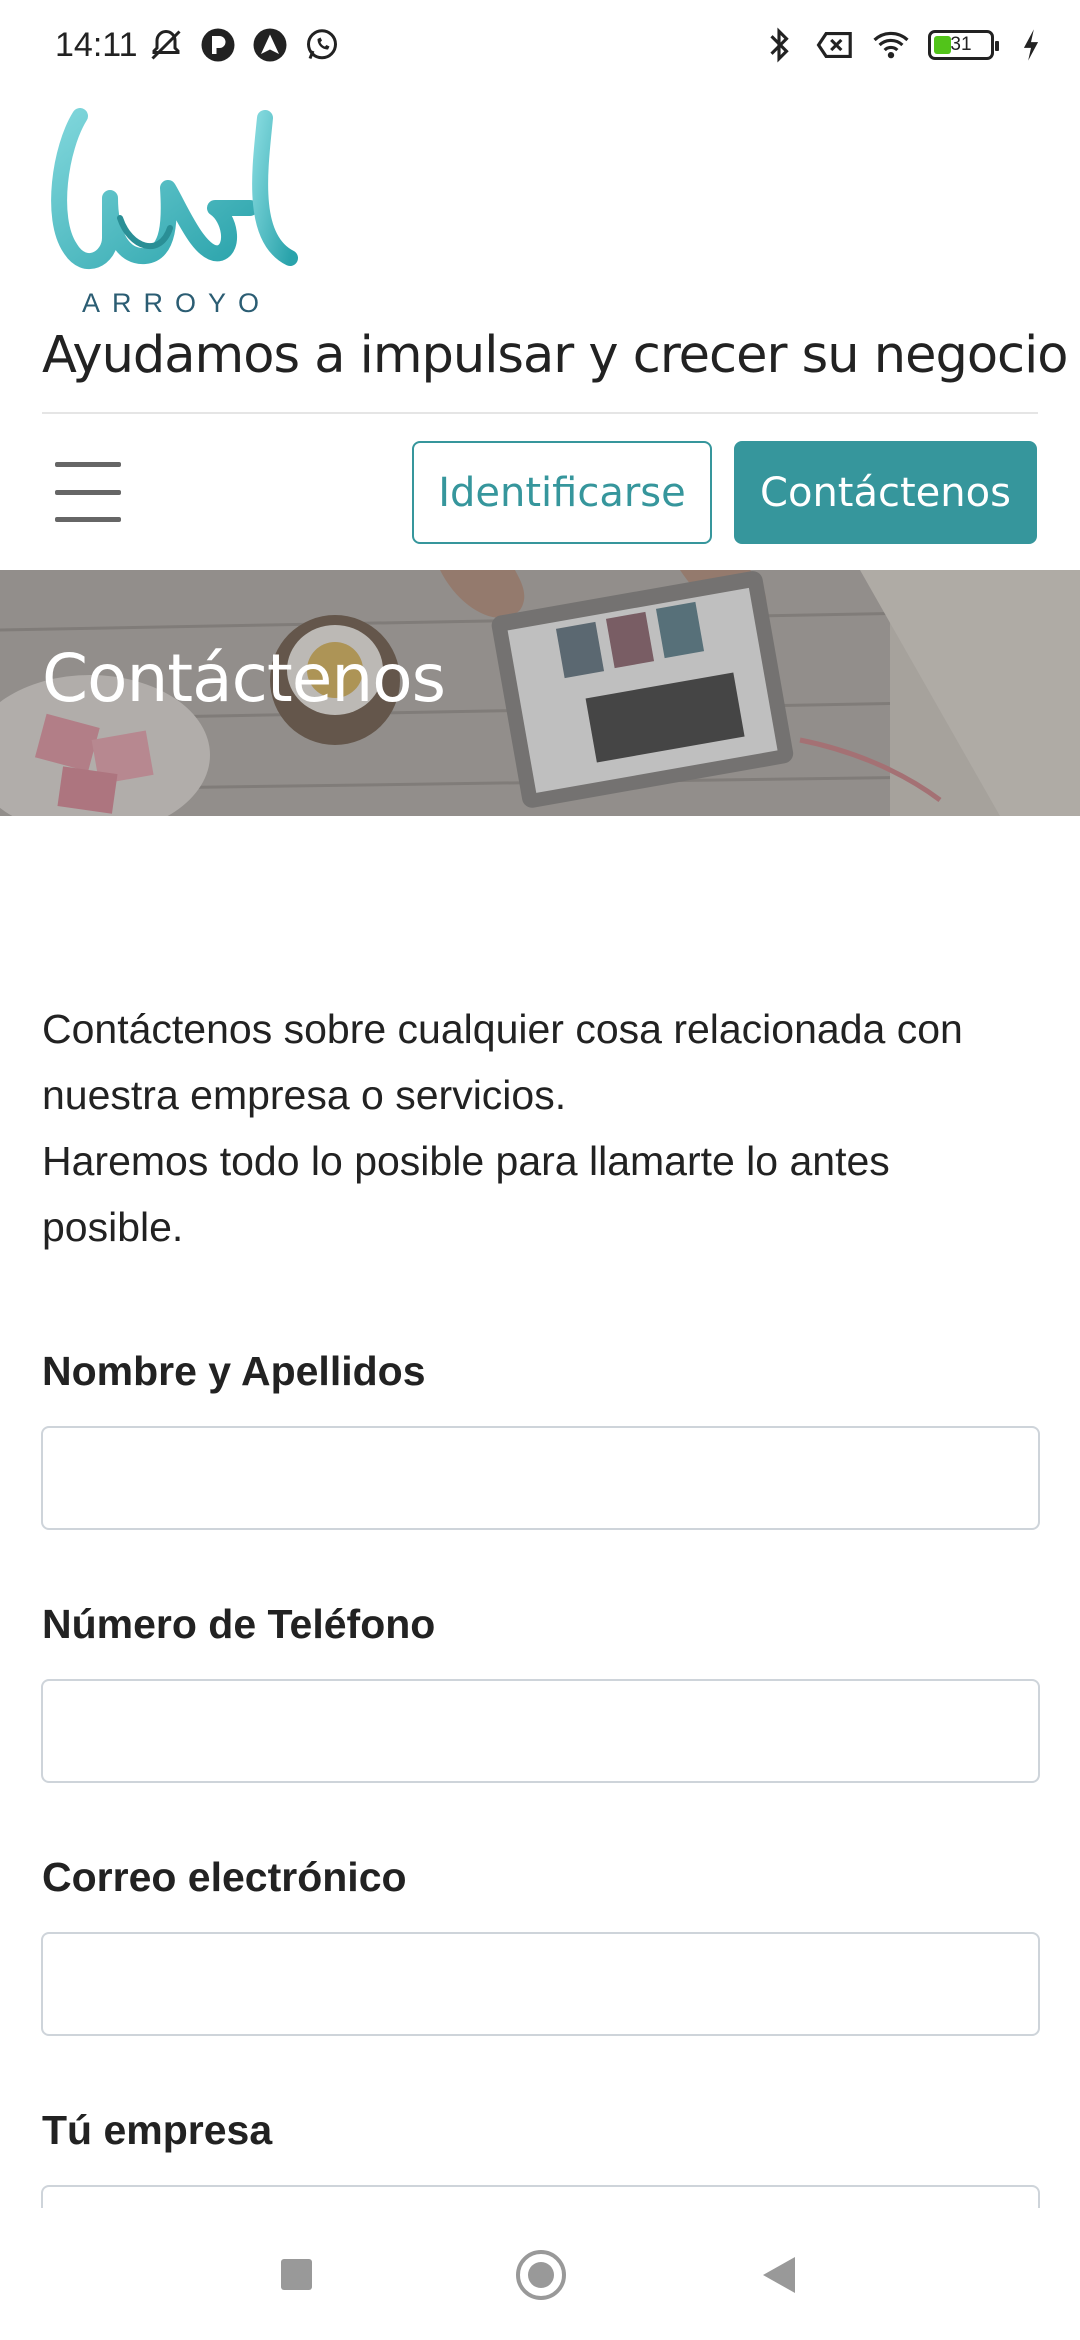 This screenshot has height=2340, width=1080. Describe the element at coordinates (296, 2274) in the screenshot. I see `recent-apps-icon` at that location.